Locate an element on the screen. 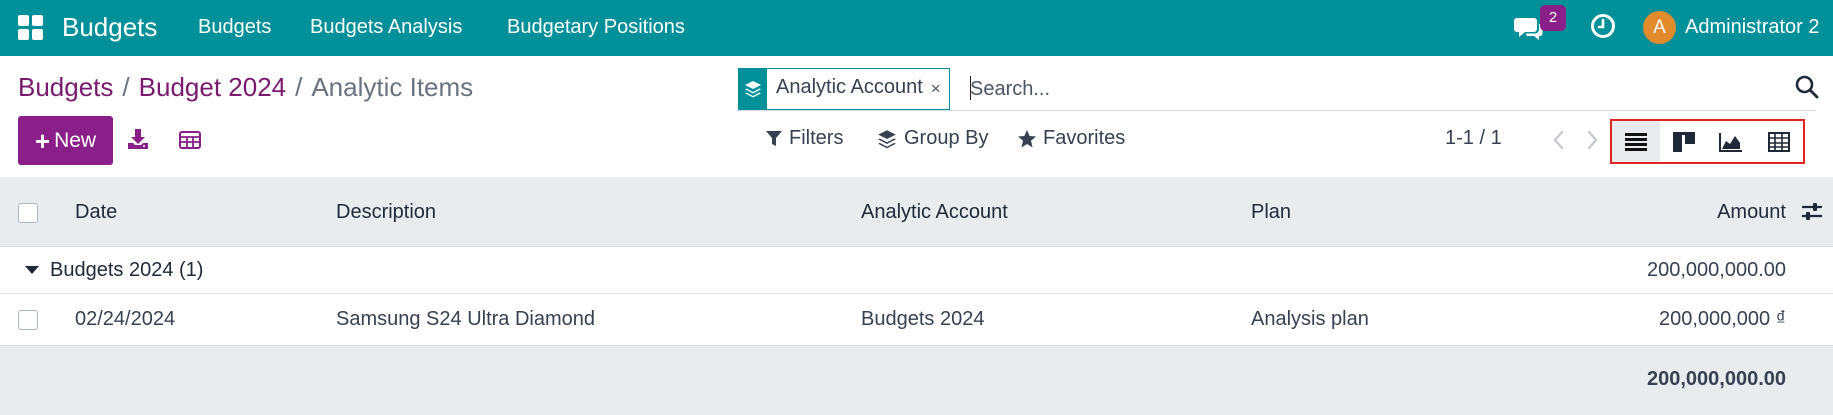  group-total: 200,000,000.00 is located at coordinates (1716, 270).